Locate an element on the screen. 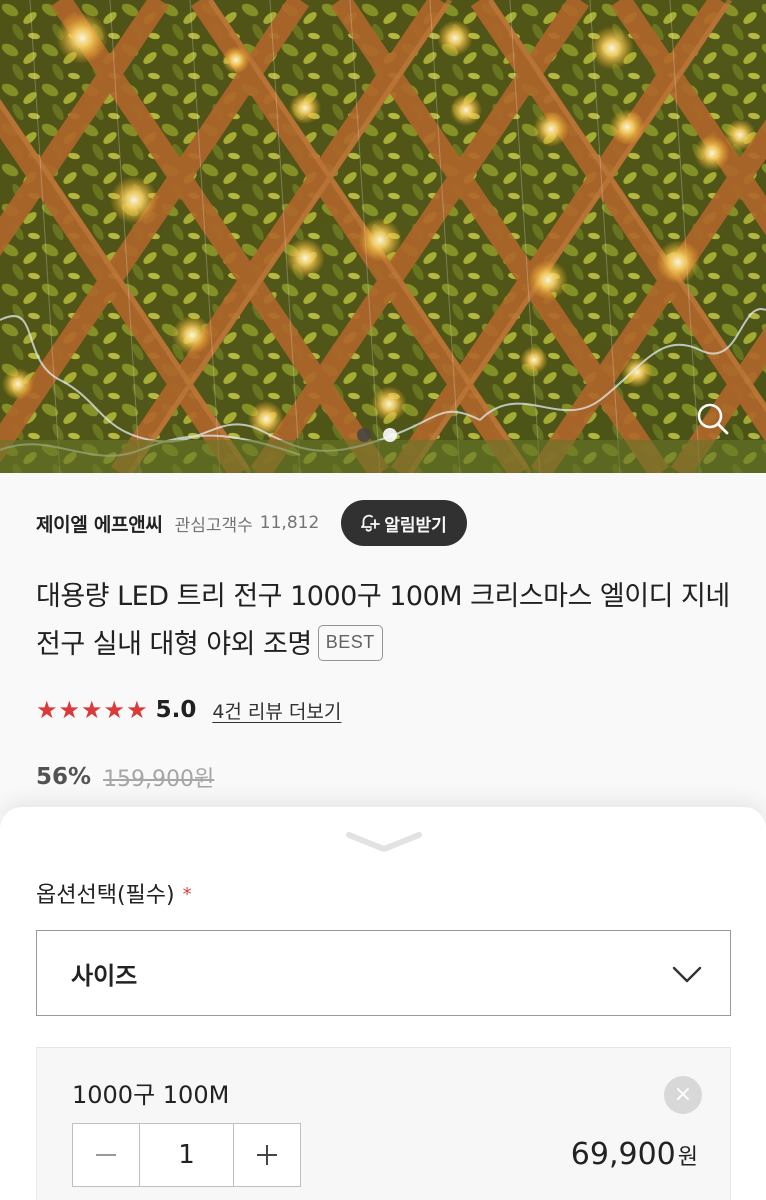 The width and height of the screenshot is (766, 1200). remove-option-button: × is located at coordinates (683, 1095).